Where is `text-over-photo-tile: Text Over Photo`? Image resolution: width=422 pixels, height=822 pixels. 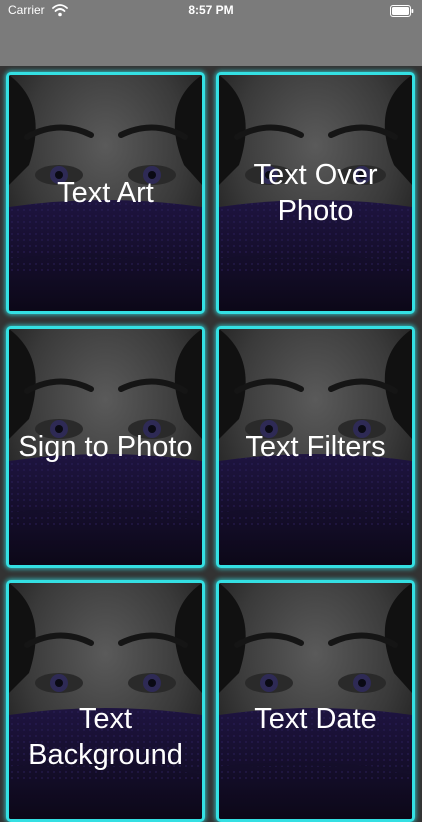
text-over-photo-tile: Text Over Photo is located at coordinates (315, 193).